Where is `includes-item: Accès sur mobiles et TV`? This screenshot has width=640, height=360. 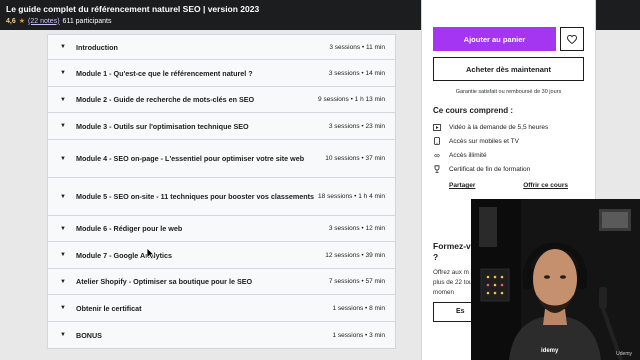 includes-item: Accès sur mobiles et TV is located at coordinates (508, 141).